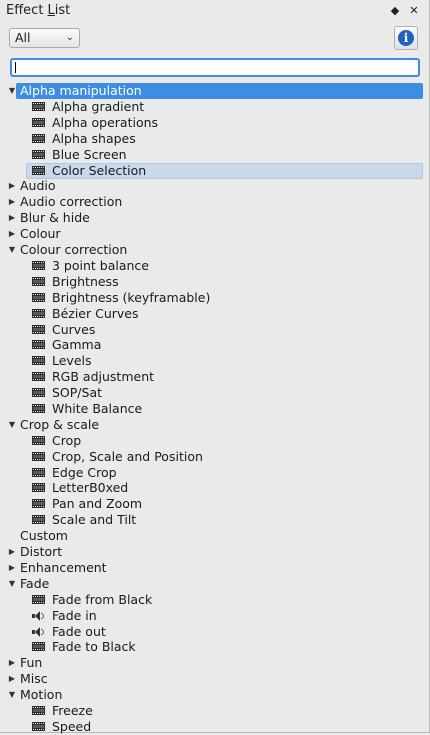 The width and height of the screenshot is (430, 735). I want to click on category-row: ▼ Fade, so click(212, 584).